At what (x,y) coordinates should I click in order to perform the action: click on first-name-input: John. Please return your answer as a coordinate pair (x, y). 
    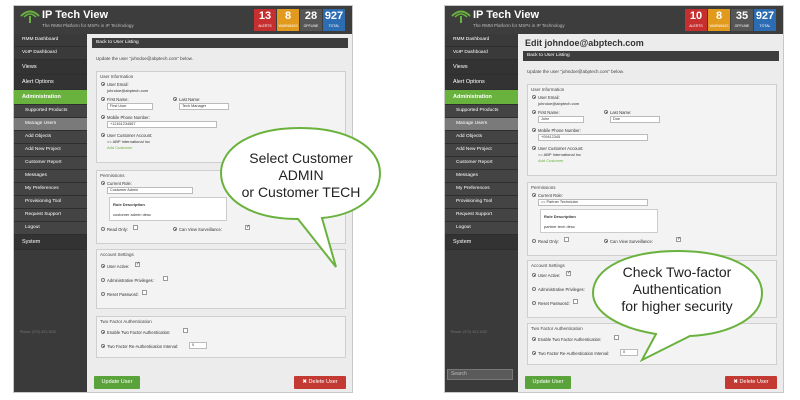
    Looking at the image, I should click on (561, 119).